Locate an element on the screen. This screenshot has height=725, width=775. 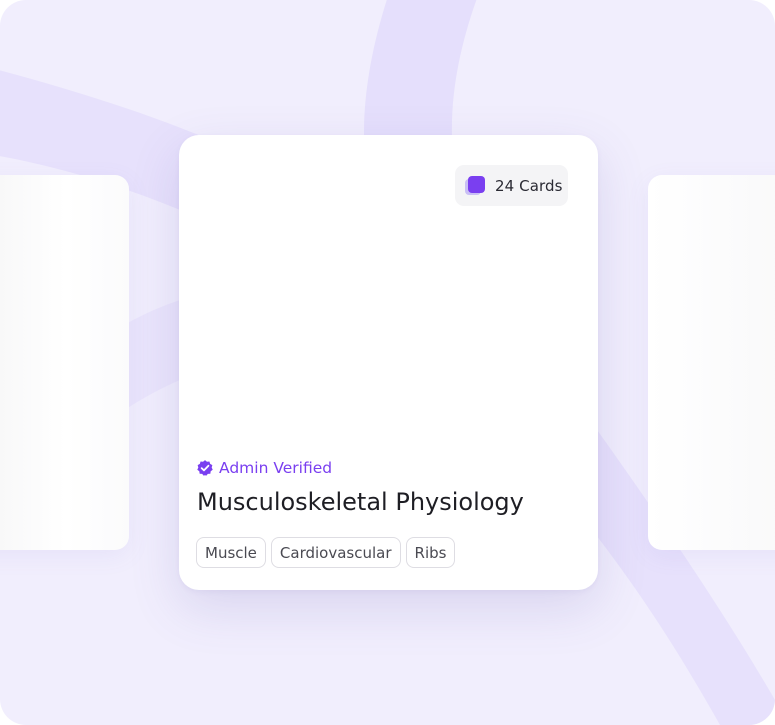
previous-deck-card is located at coordinates (64, 362).